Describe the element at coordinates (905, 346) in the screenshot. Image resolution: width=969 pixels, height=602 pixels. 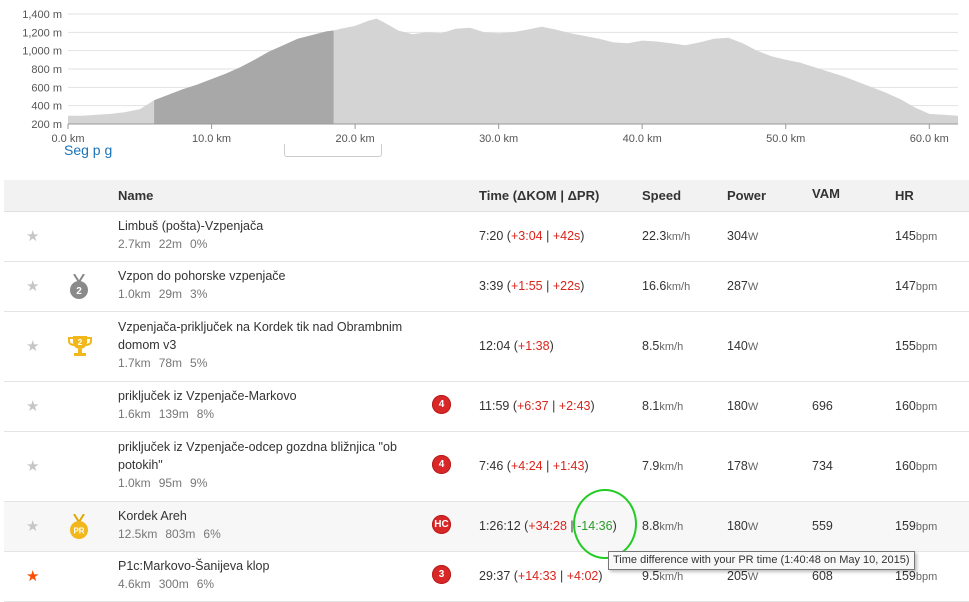
I see `segment-hr-value: 155` at that location.